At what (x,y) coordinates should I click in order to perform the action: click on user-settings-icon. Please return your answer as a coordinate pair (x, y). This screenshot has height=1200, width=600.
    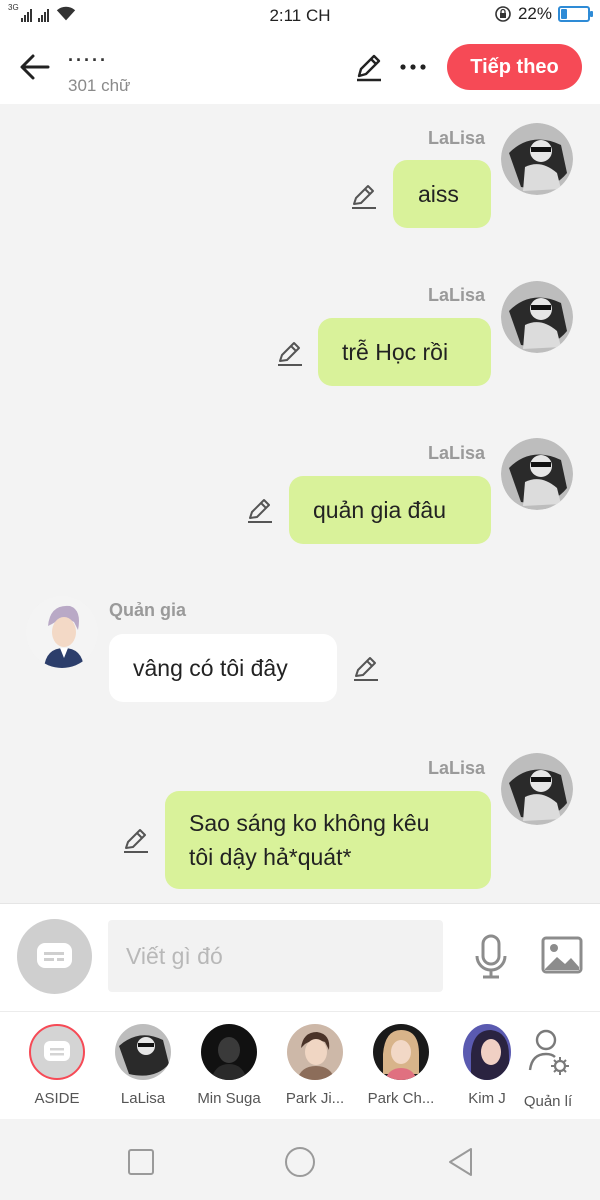
    Looking at the image, I should click on (548, 1052).